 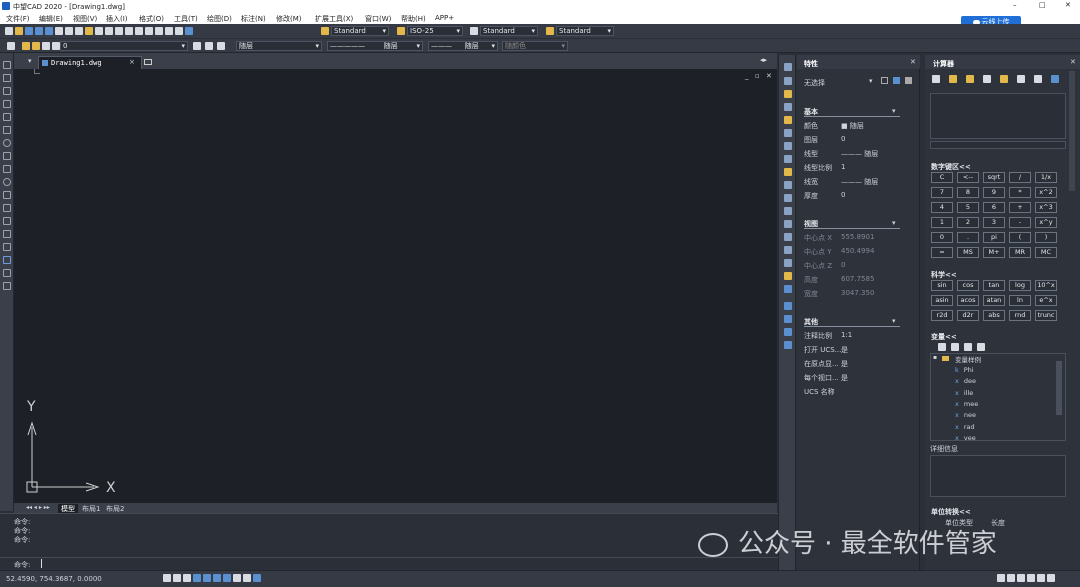 I want to click on calc-key: <--, so click(x=968, y=177).